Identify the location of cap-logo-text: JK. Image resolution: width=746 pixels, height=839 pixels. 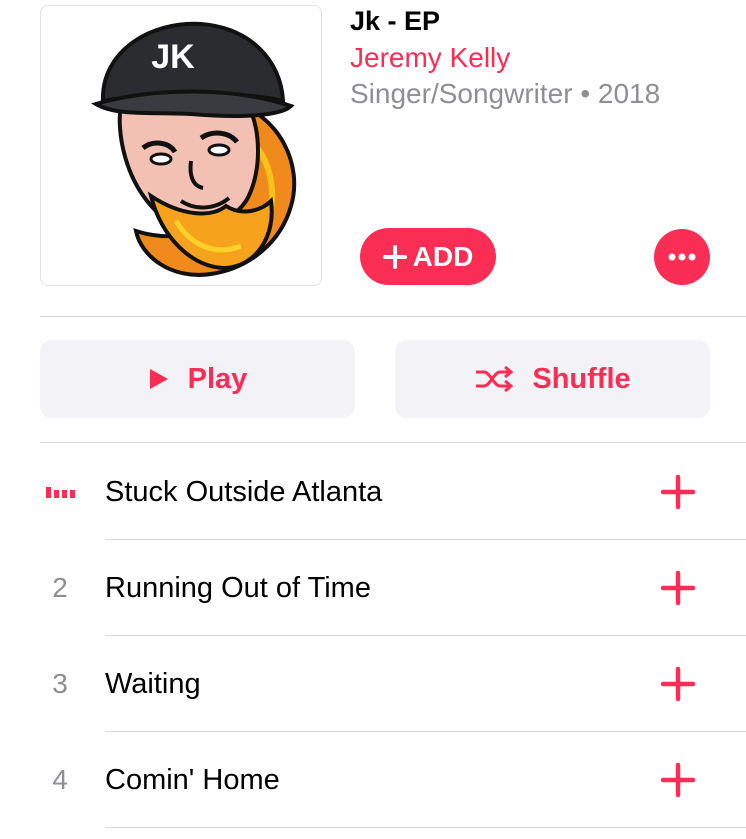
(173, 57).